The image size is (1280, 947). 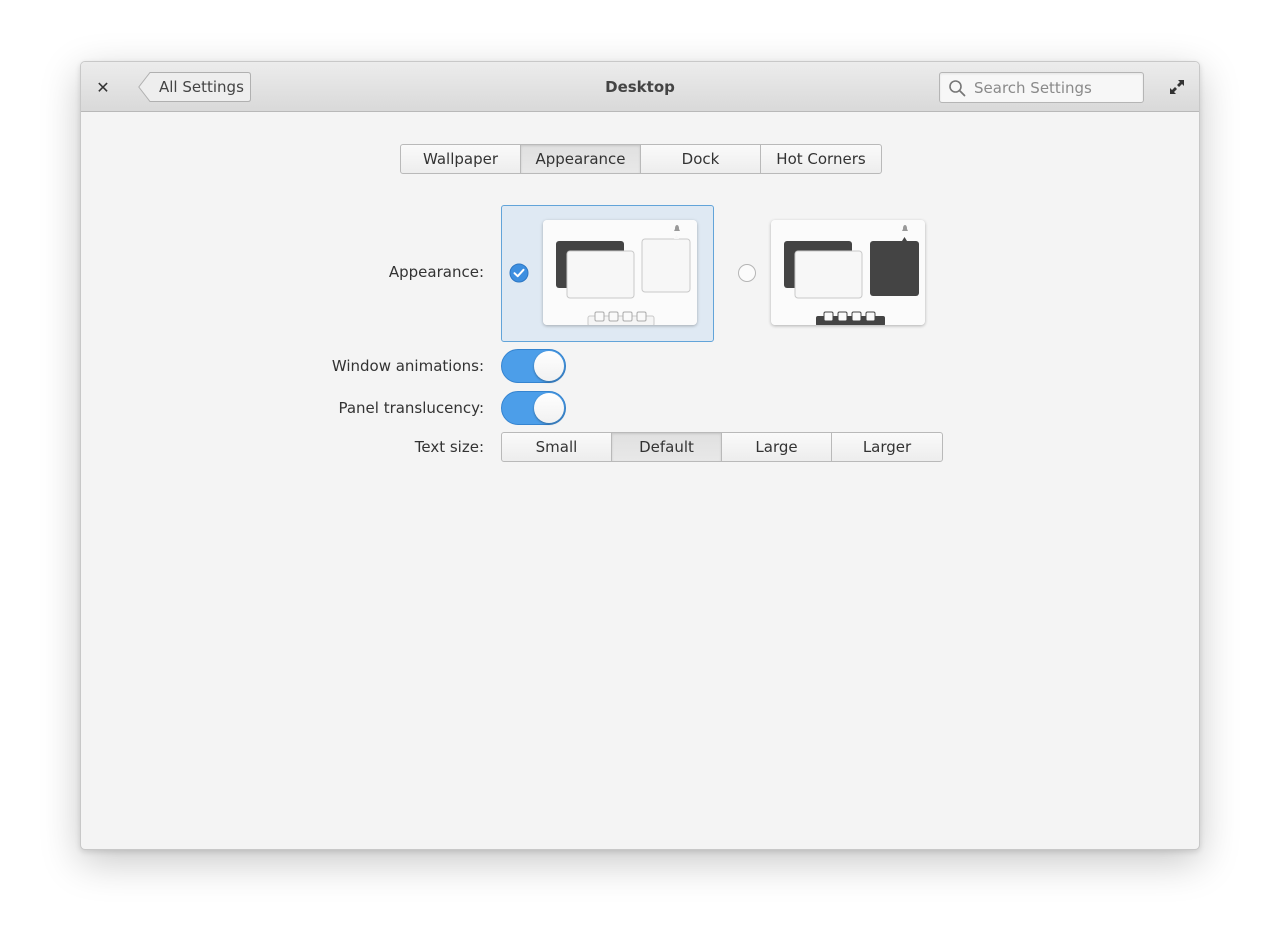 I want to click on search-field, so click(x=1041, y=87).